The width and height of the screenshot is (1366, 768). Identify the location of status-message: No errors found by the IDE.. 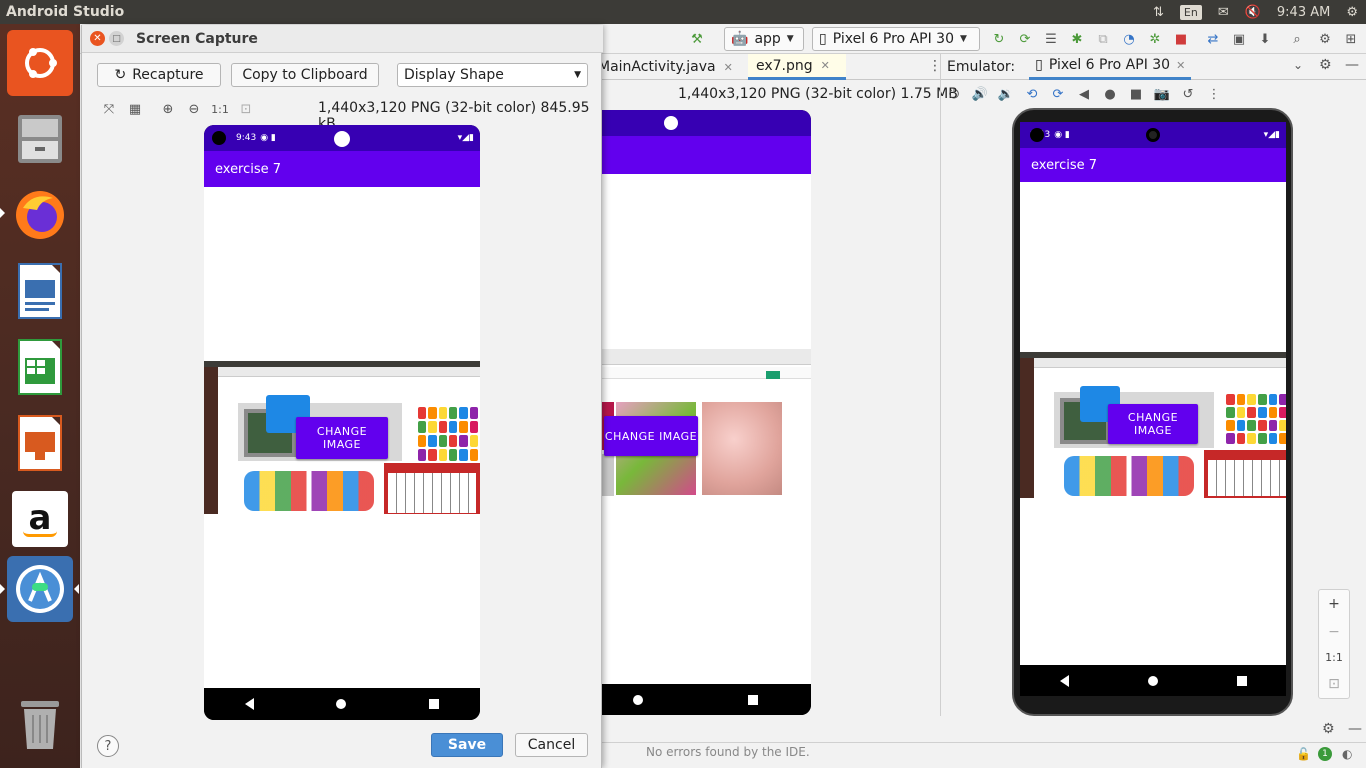
(728, 752).